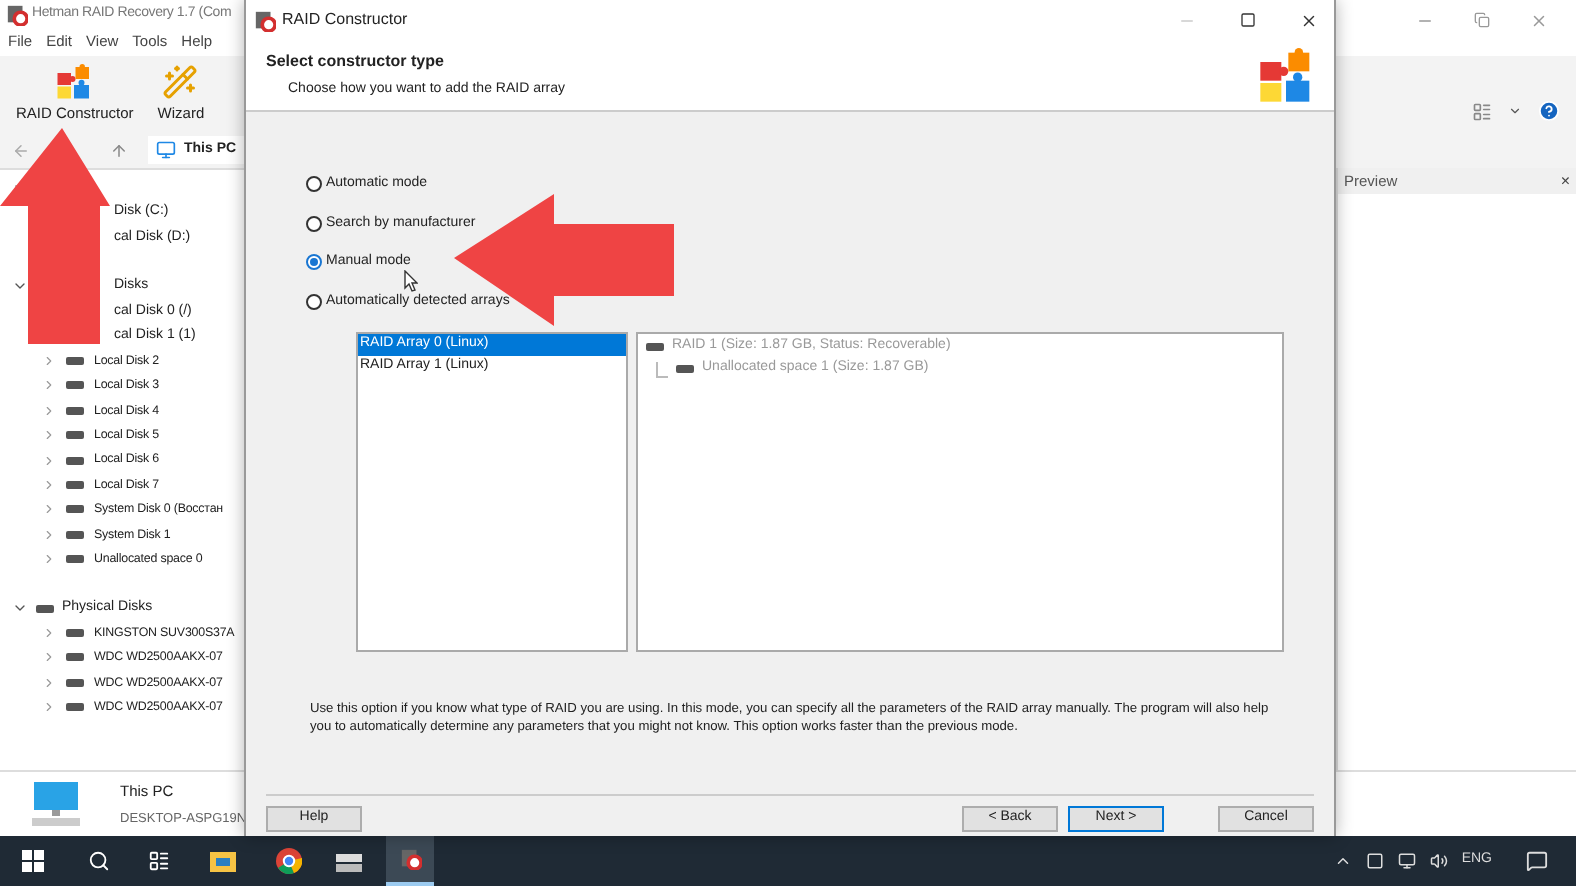 Image resolution: width=1576 pixels, height=886 pixels. I want to click on puzzle-icon, so click(74, 81).